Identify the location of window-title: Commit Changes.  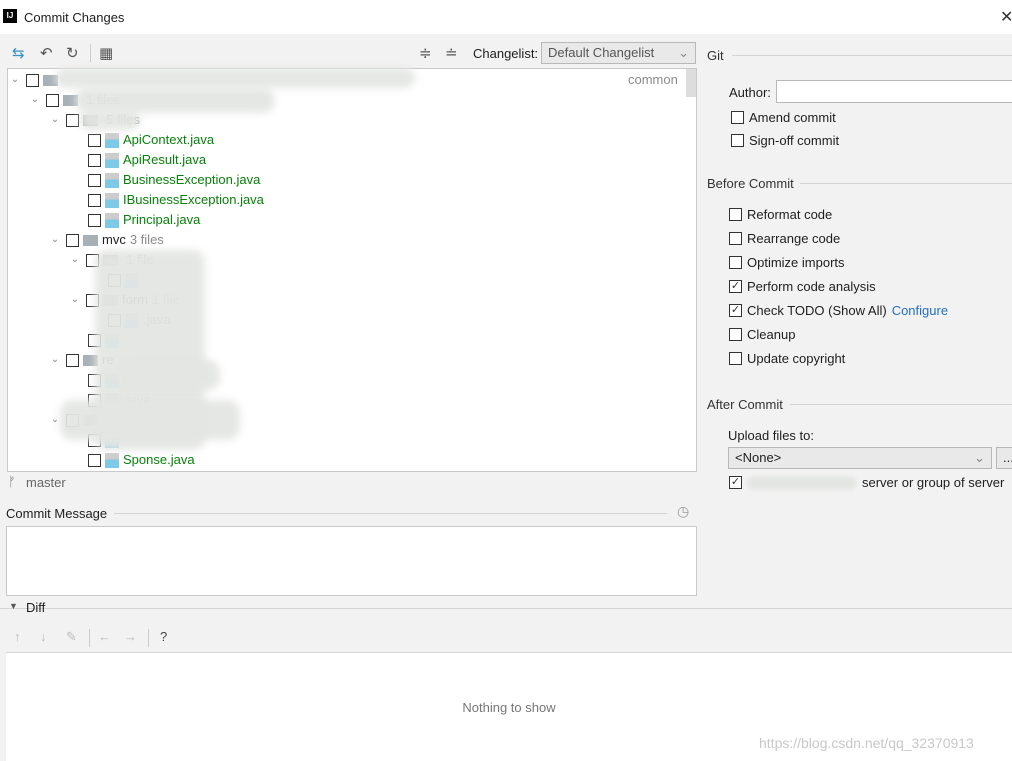
(74, 17).